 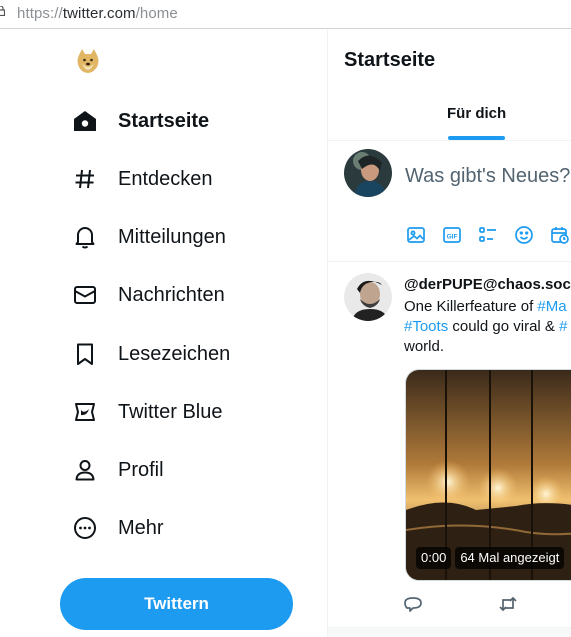 What do you see at coordinates (413, 604) in the screenshot?
I see `reply-icon` at bounding box center [413, 604].